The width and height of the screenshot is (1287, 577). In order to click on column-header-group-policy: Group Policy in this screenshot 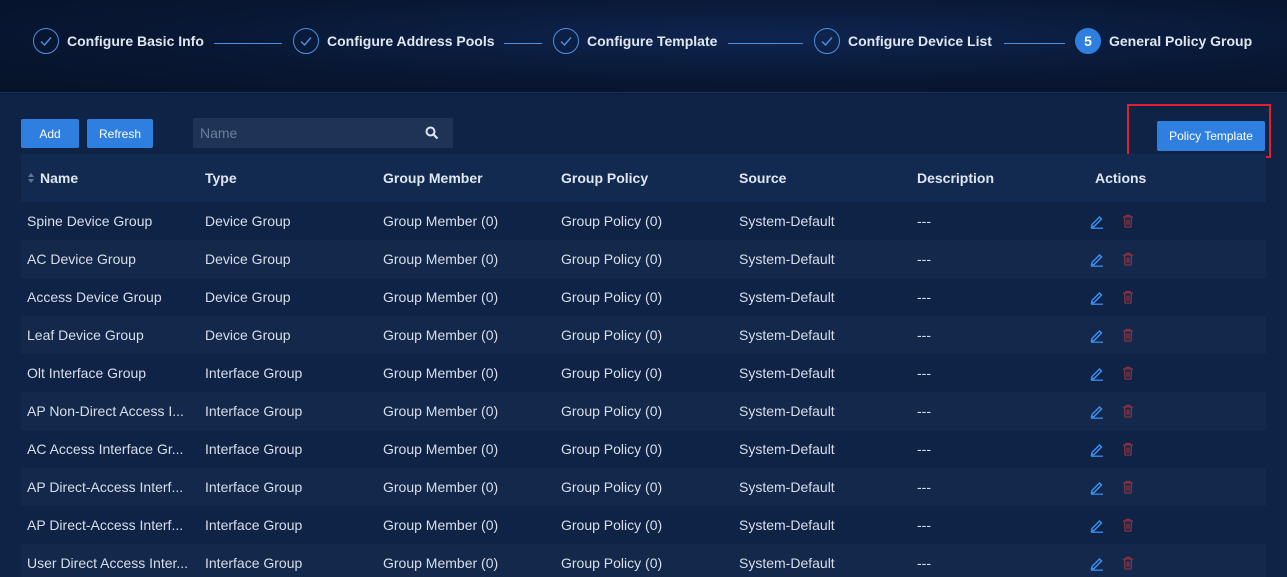, I will do `click(605, 178)`.